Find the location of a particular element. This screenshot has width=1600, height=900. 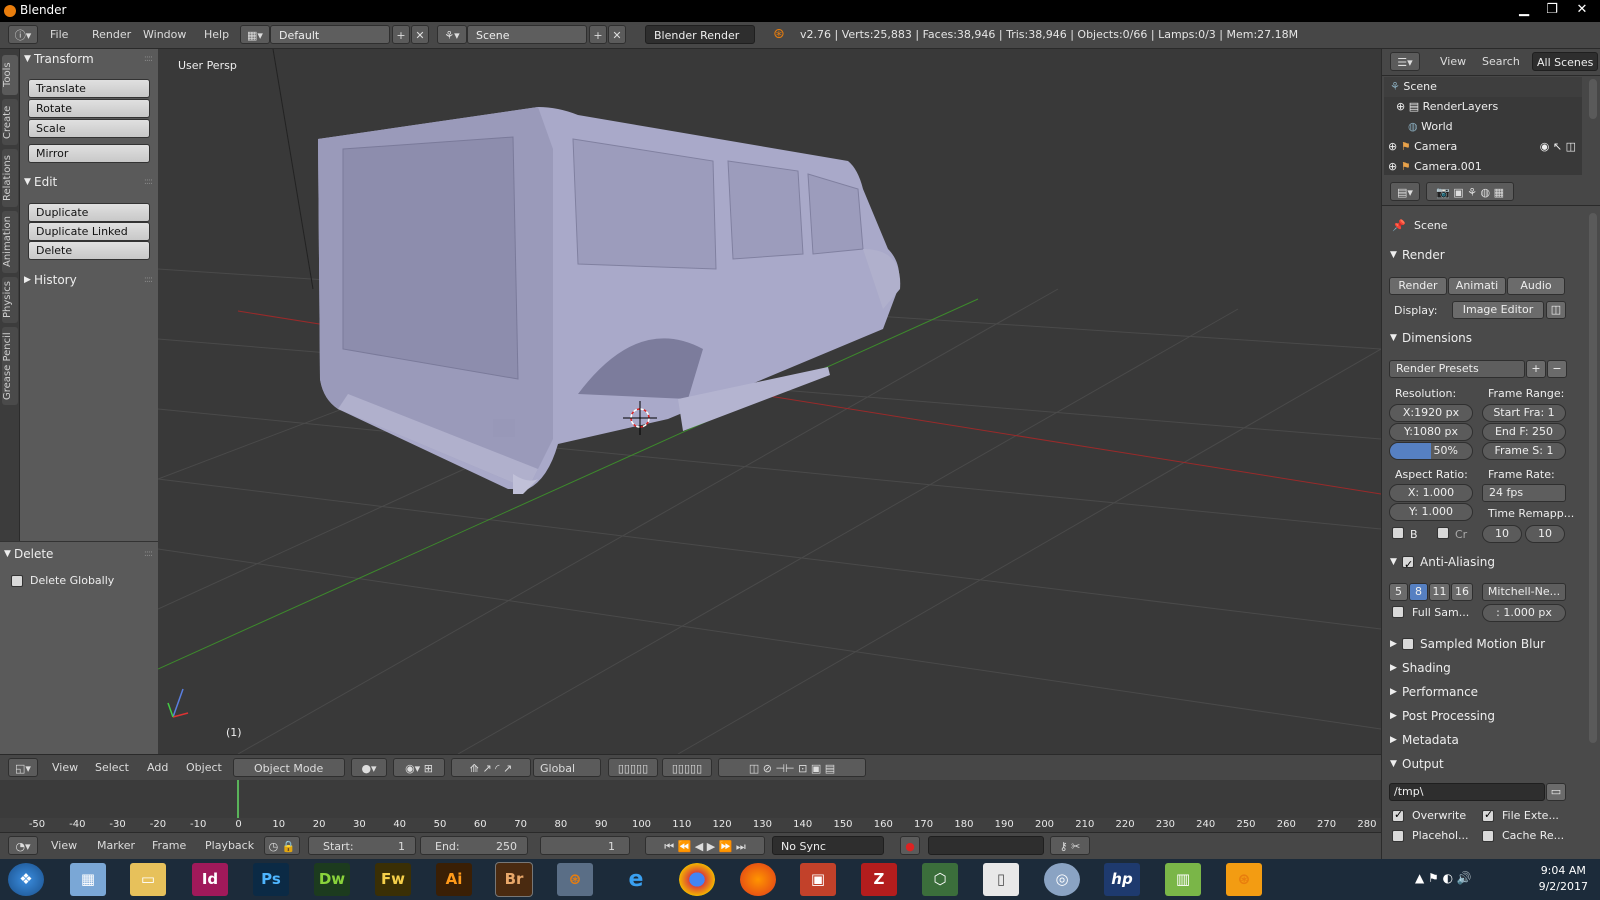

indesign-icon: Id is located at coordinates (210, 879).